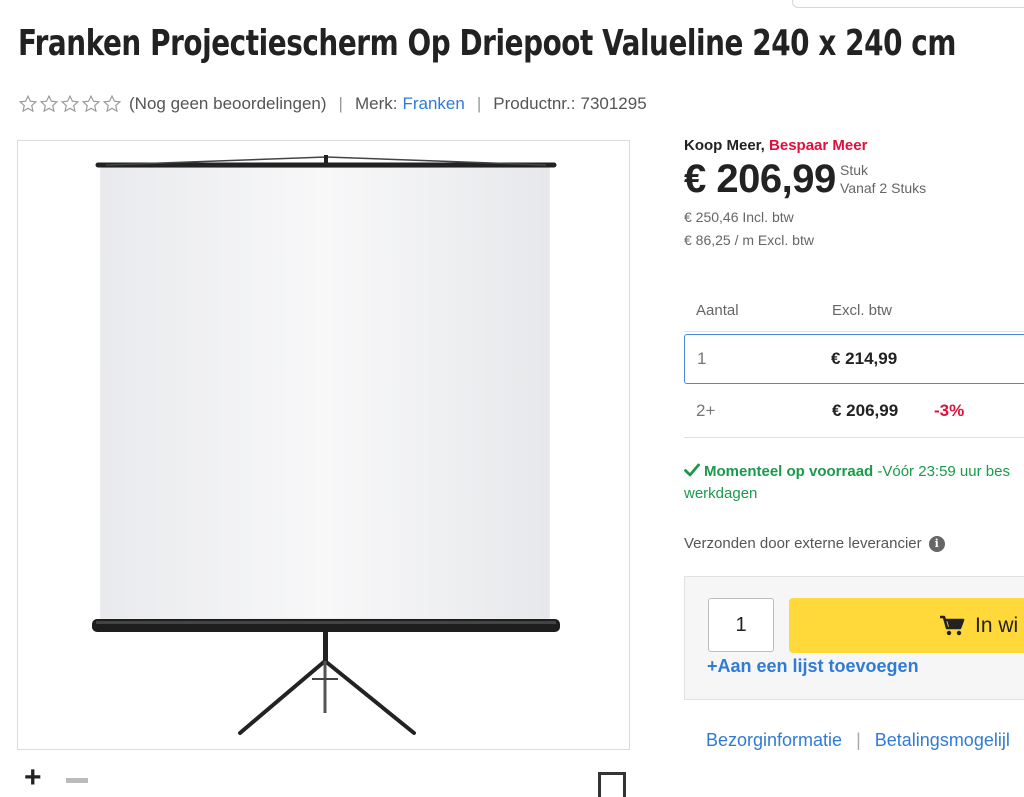  I want to click on from-quantity: Vanaf 2 Stuks, so click(883, 188).